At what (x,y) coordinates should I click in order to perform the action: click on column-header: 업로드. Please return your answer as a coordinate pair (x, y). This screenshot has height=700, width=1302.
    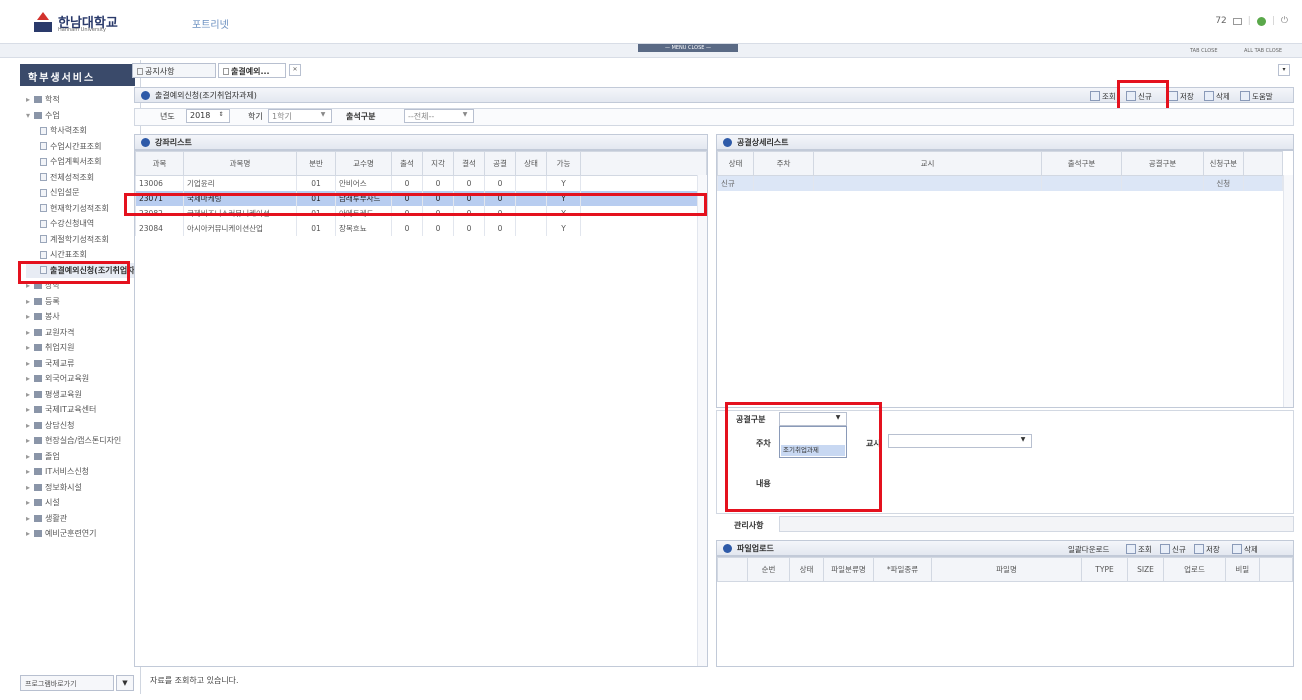
    Looking at the image, I should click on (1194, 569).